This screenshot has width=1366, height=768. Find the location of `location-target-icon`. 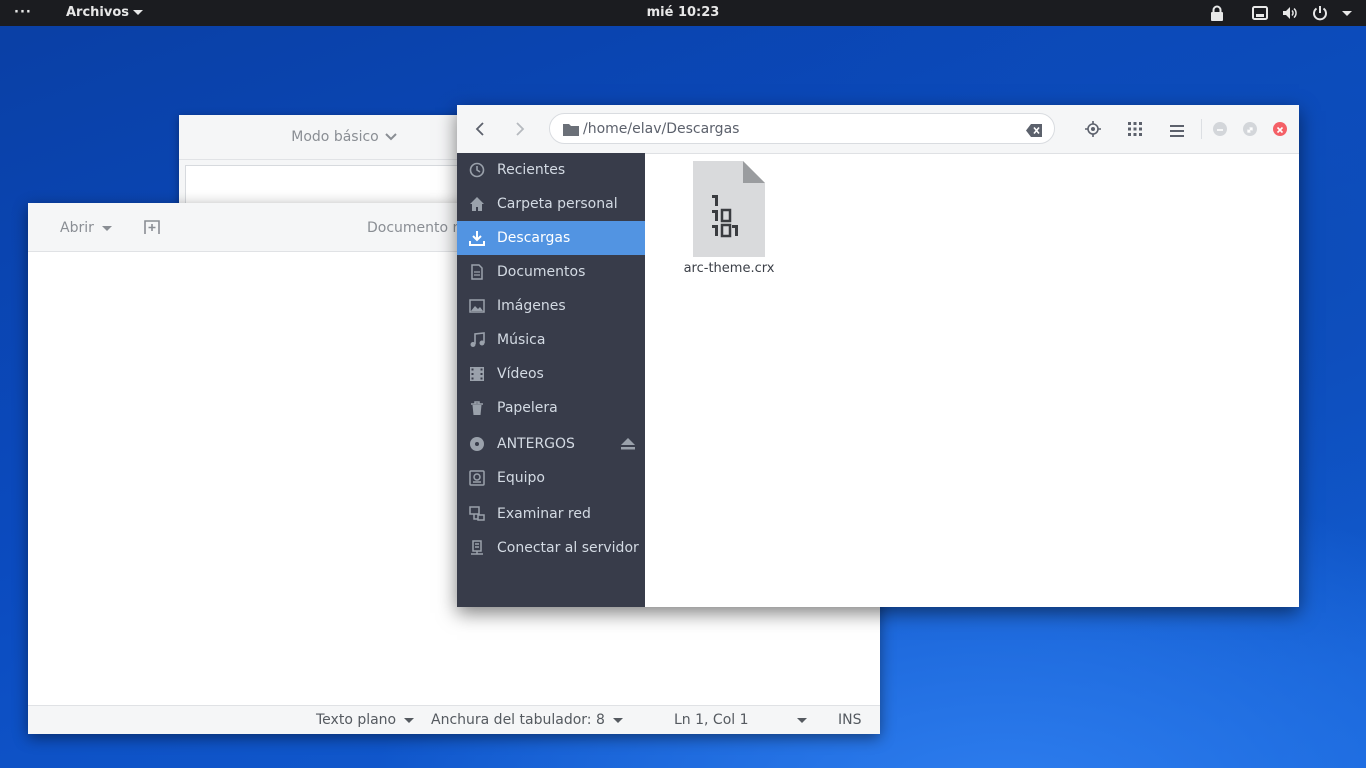

location-target-icon is located at coordinates (1093, 131).